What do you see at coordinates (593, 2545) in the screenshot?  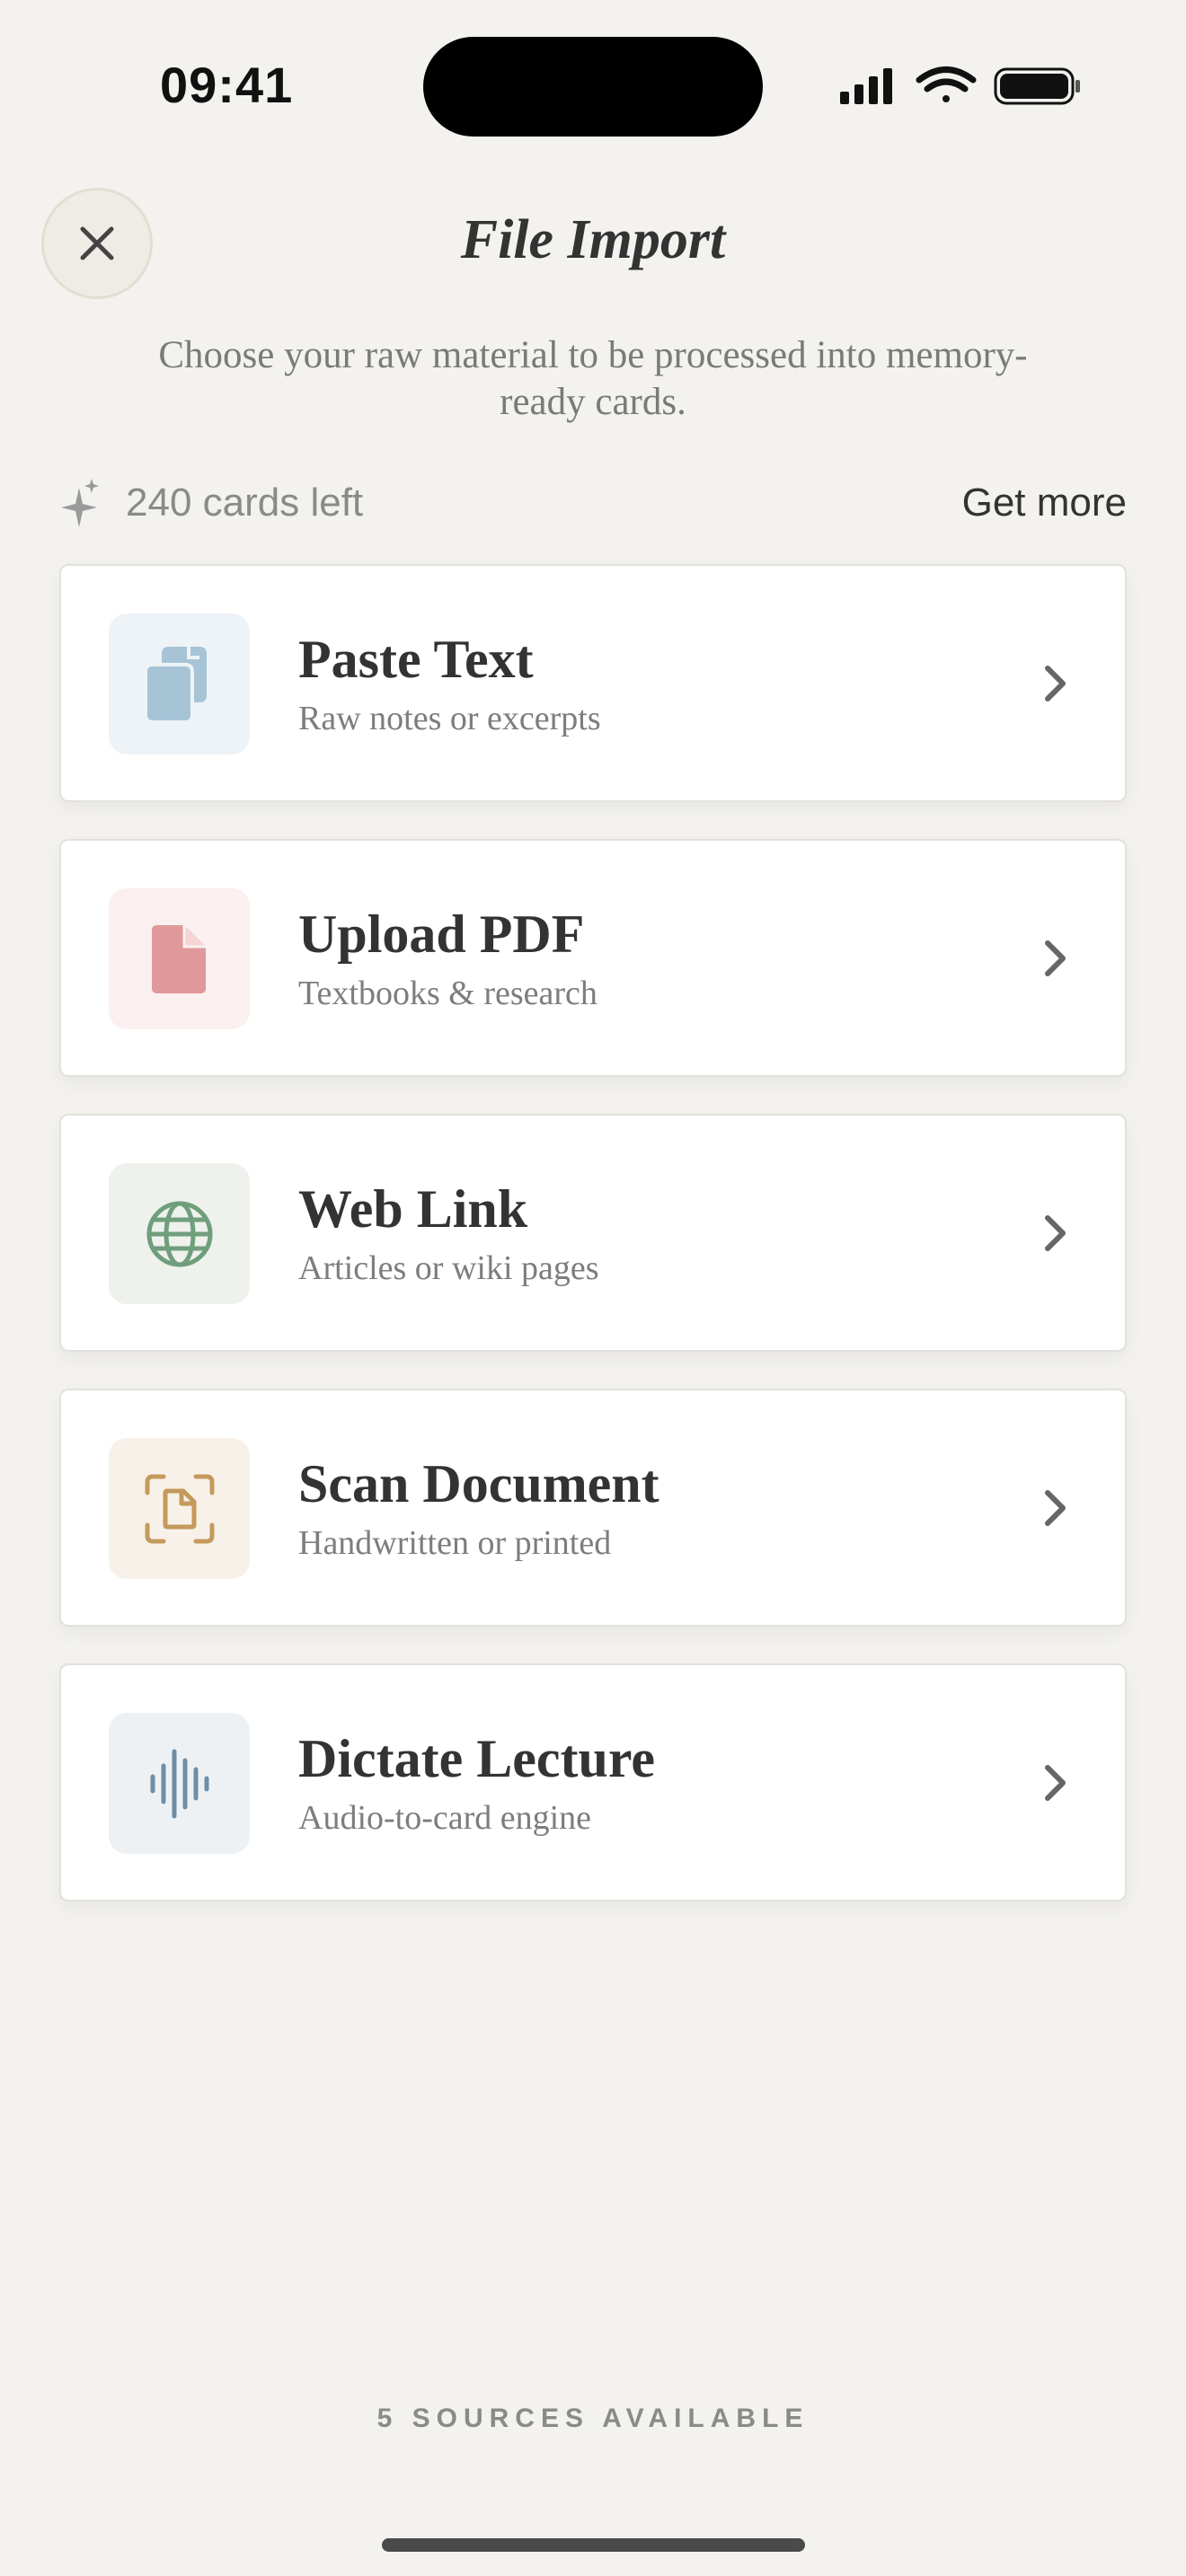 I see `home-indicator` at bounding box center [593, 2545].